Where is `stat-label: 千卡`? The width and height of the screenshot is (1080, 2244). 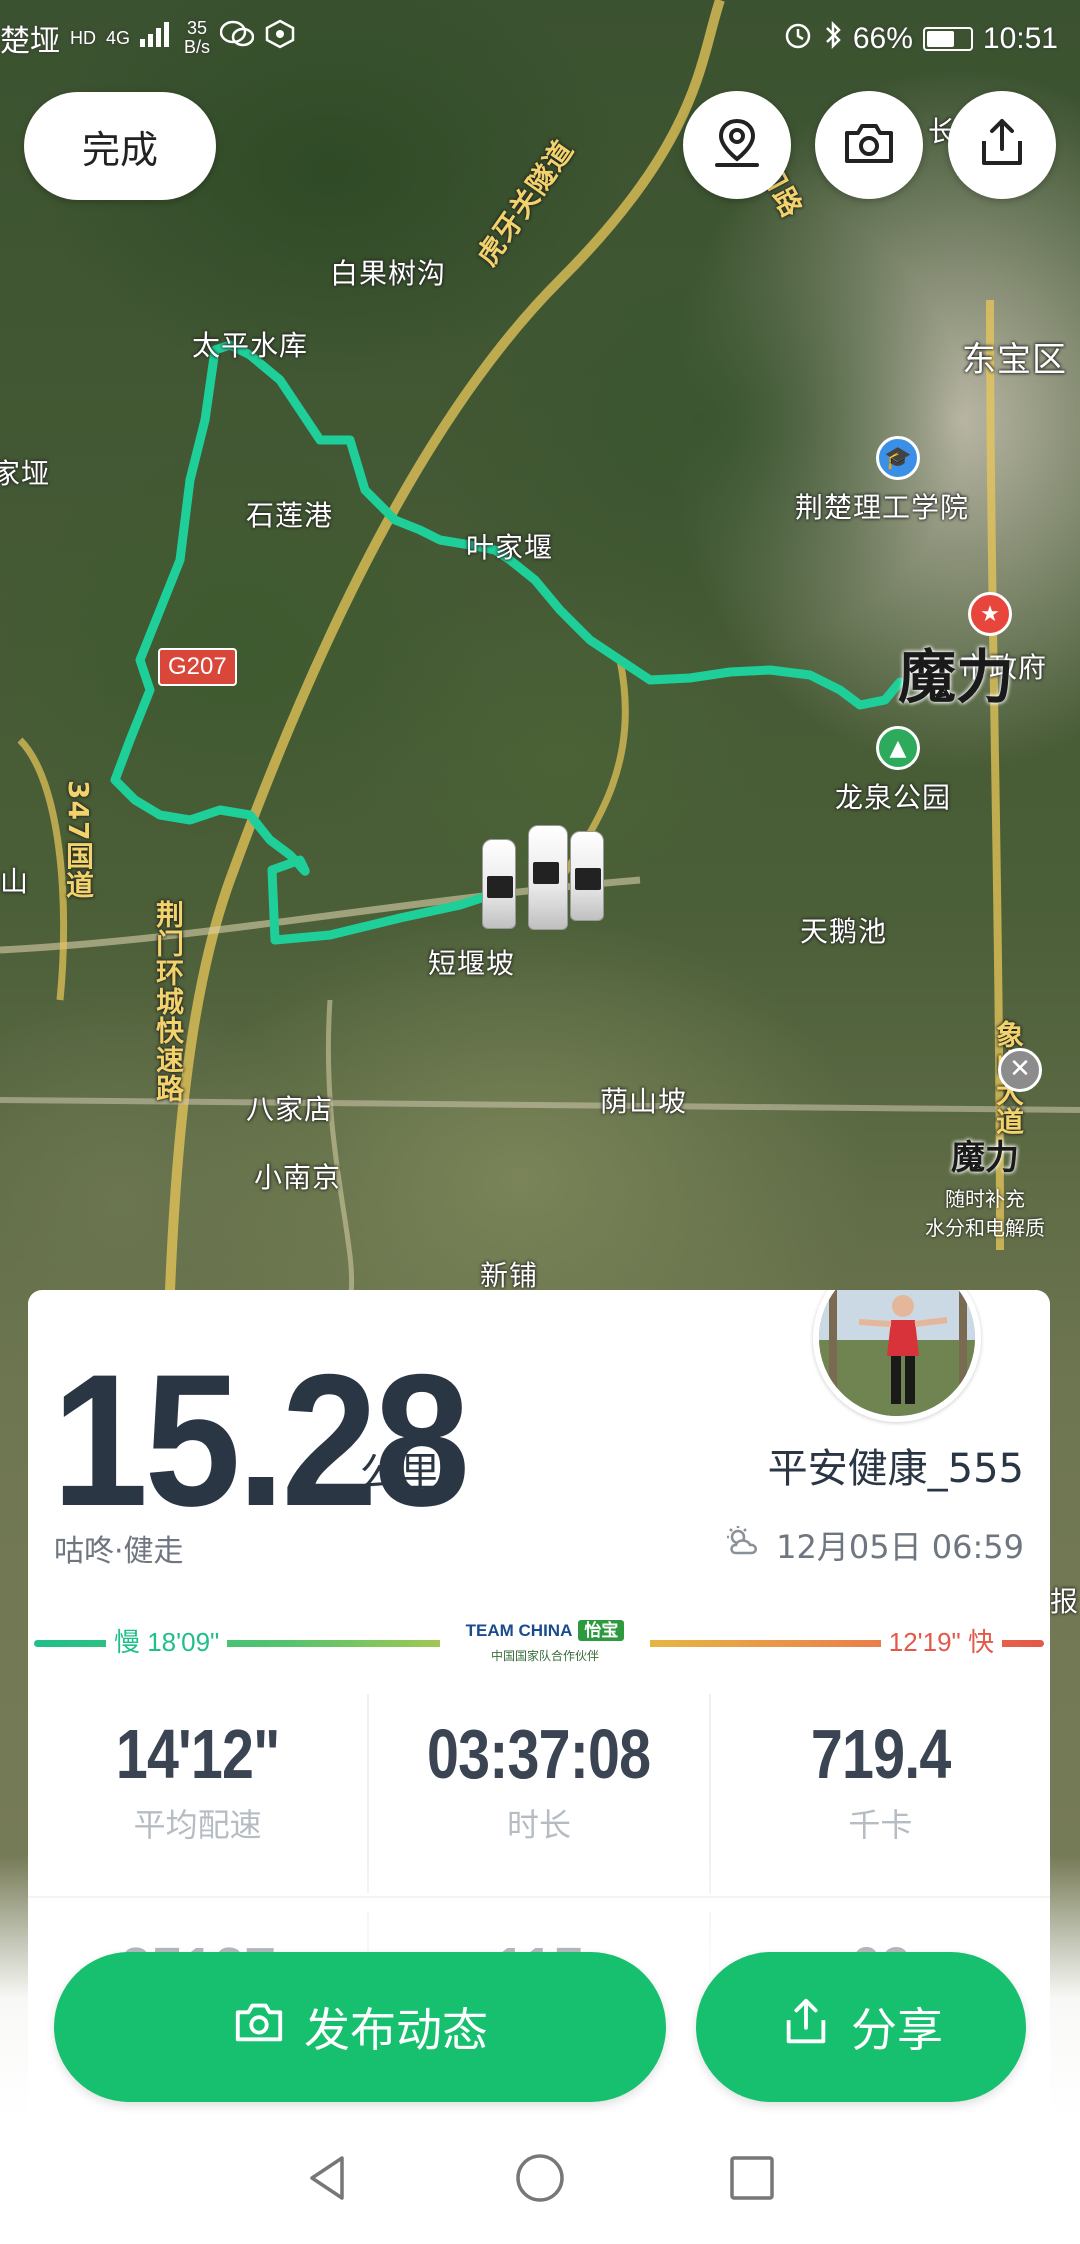
stat-label: 千卡 is located at coordinates (880, 1825).